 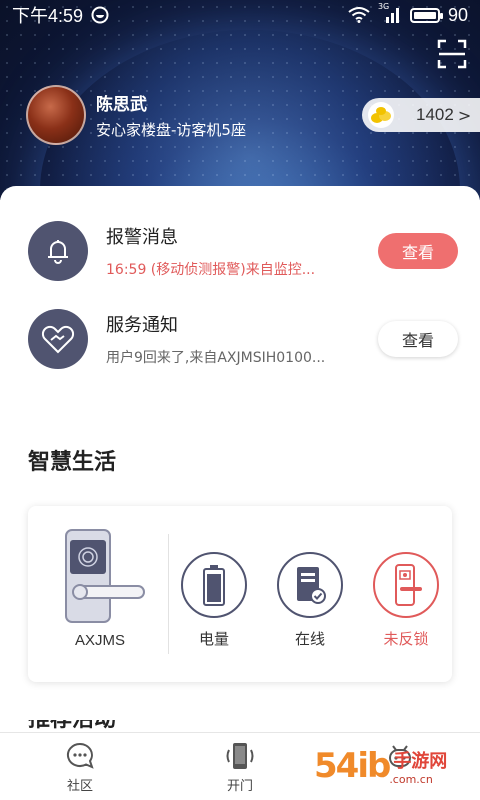 What do you see at coordinates (58, 339) in the screenshot?
I see `handshake-heart-icon` at bounding box center [58, 339].